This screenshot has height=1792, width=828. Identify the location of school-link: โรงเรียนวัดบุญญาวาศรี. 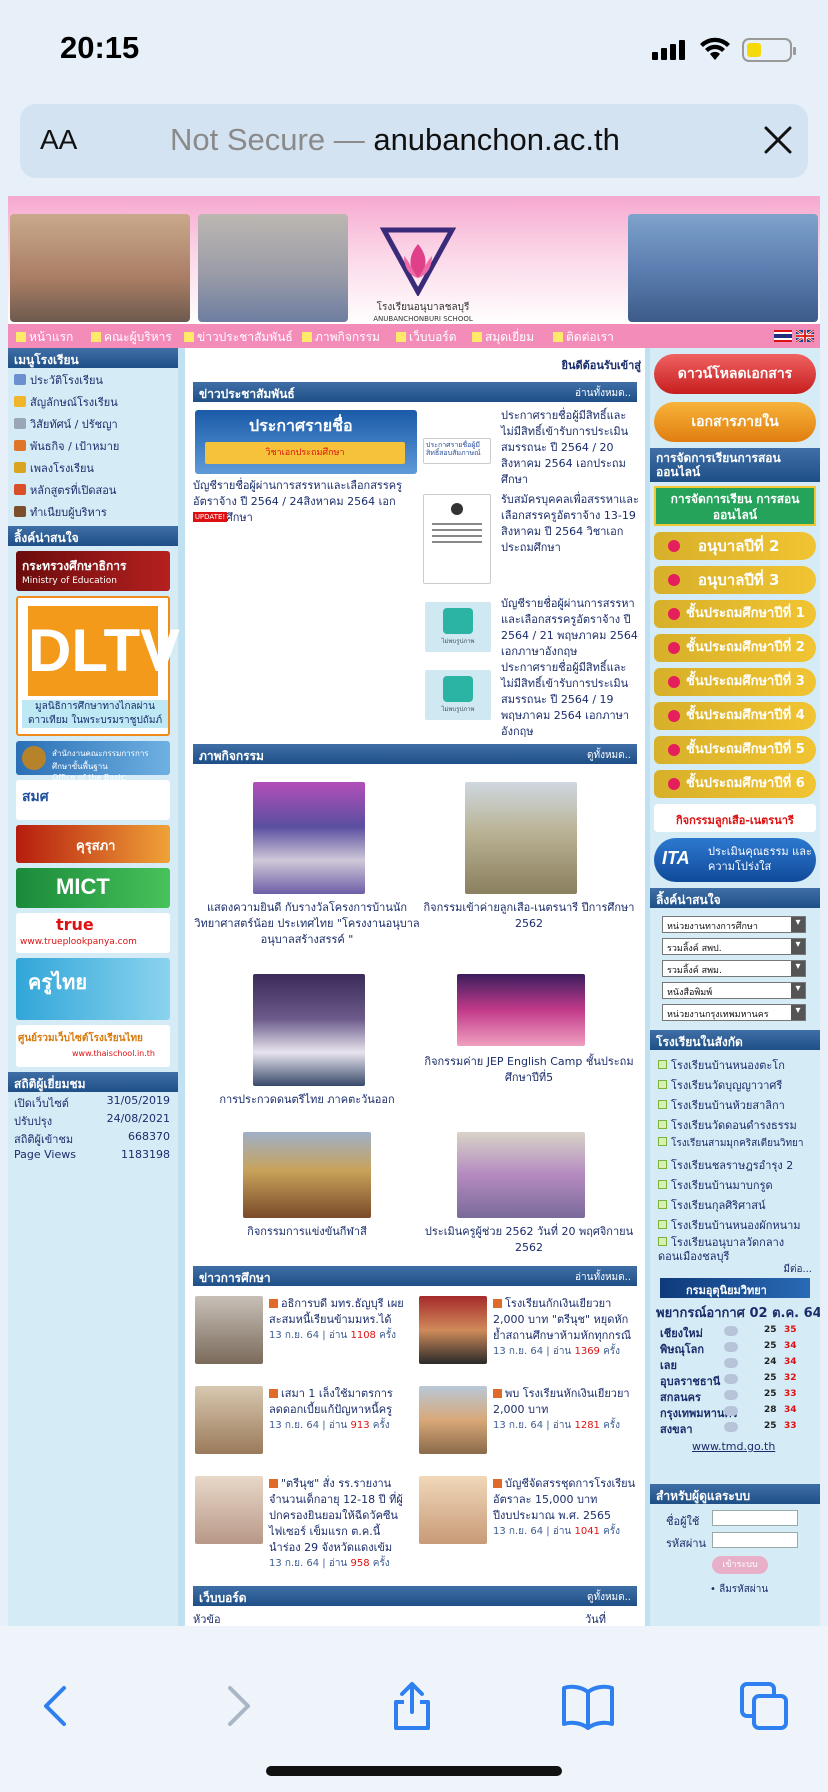
(735, 1084).